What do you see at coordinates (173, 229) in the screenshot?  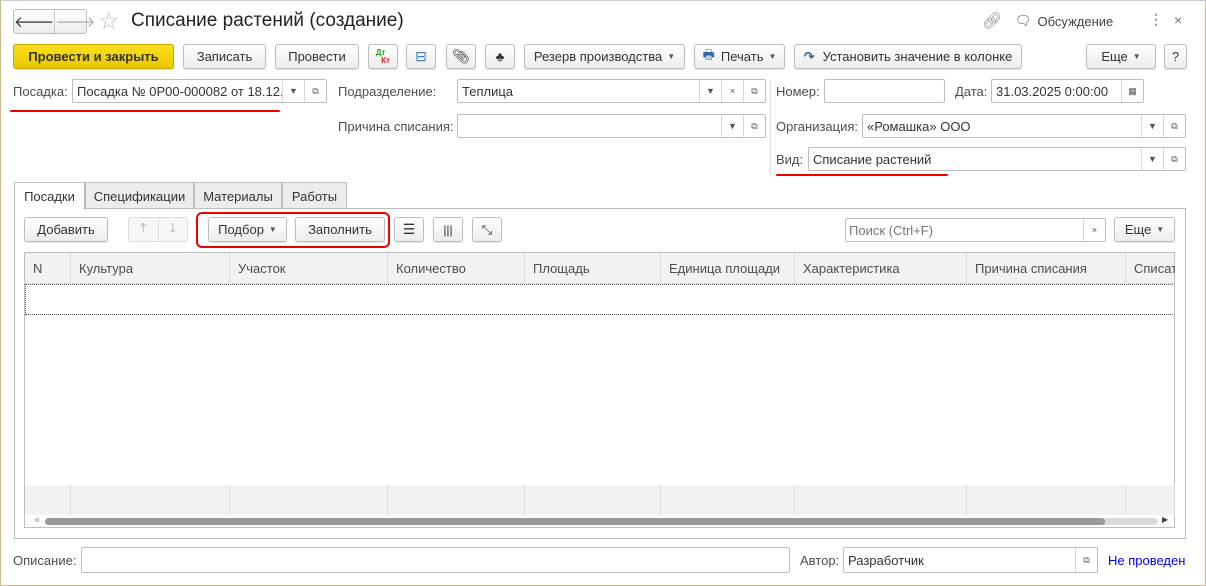 I see `move-down-icon: 🡓` at bounding box center [173, 229].